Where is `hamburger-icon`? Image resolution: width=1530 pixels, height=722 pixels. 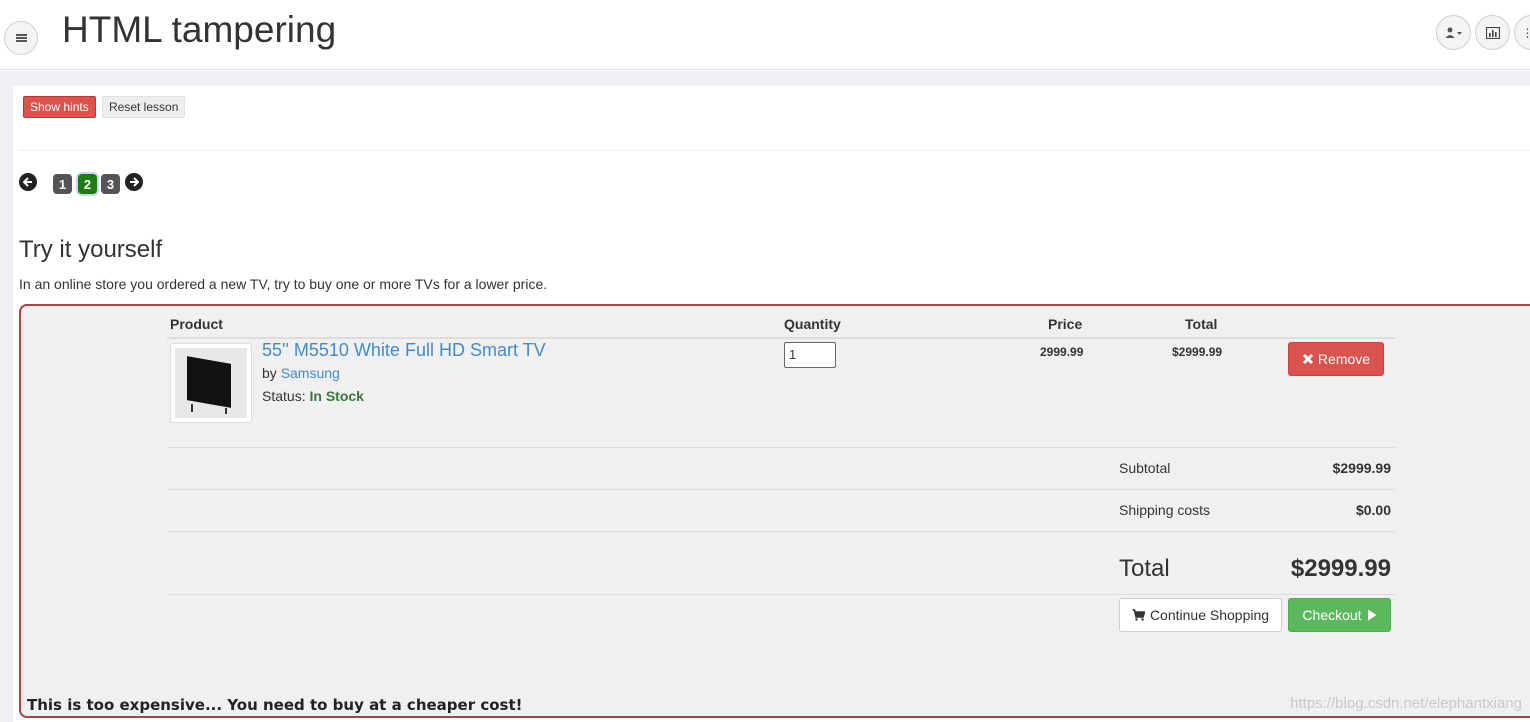 hamburger-icon is located at coordinates (21, 38).